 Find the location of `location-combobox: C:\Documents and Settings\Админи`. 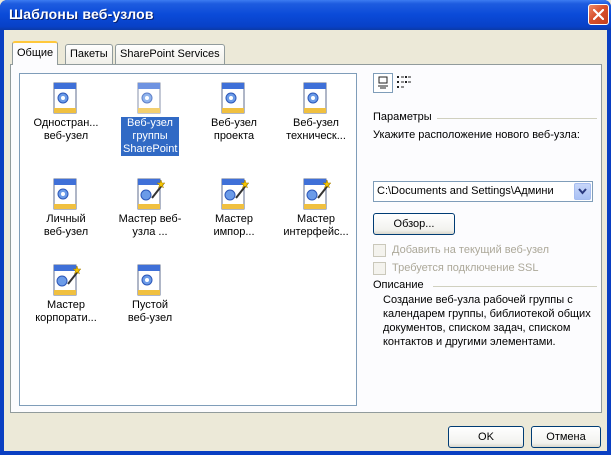

location-combobox: C:\Documents and Settings\Админи is located at coordinates (483, 191).